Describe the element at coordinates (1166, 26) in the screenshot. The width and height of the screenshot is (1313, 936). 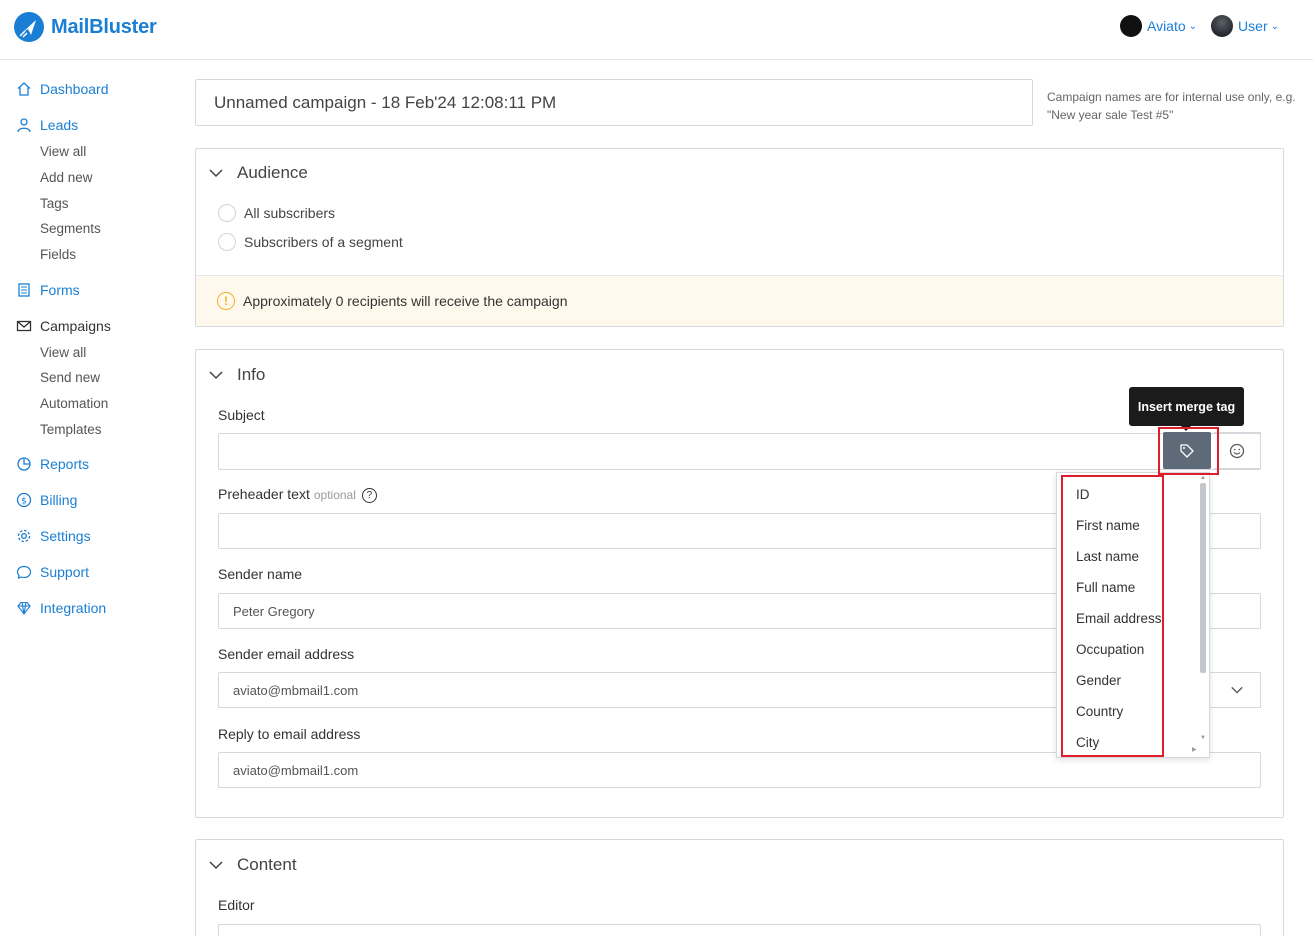
I see `account-name: Aviato` at that location.